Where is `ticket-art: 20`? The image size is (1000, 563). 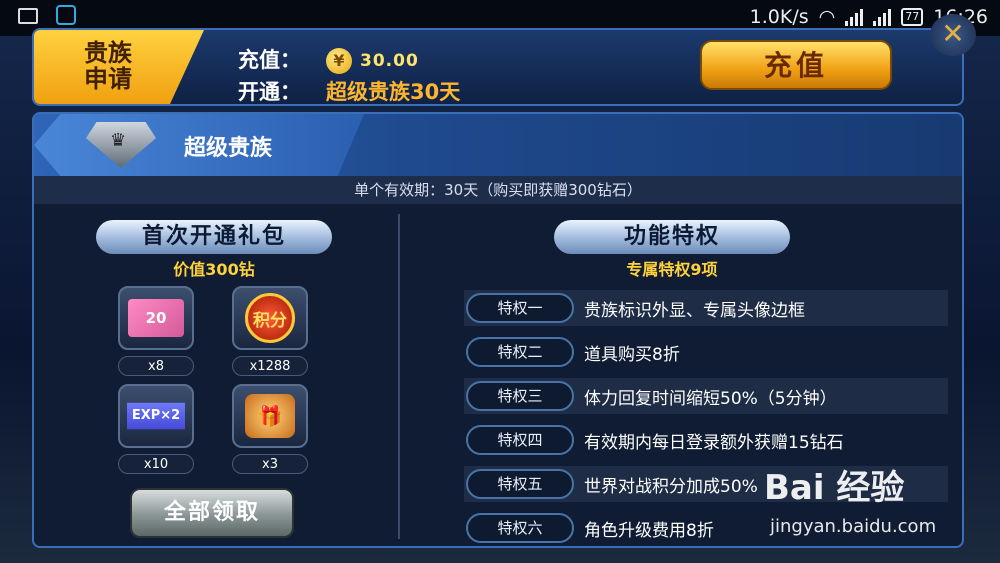
ticket-art: 20 is located at coordinates (156, 318).